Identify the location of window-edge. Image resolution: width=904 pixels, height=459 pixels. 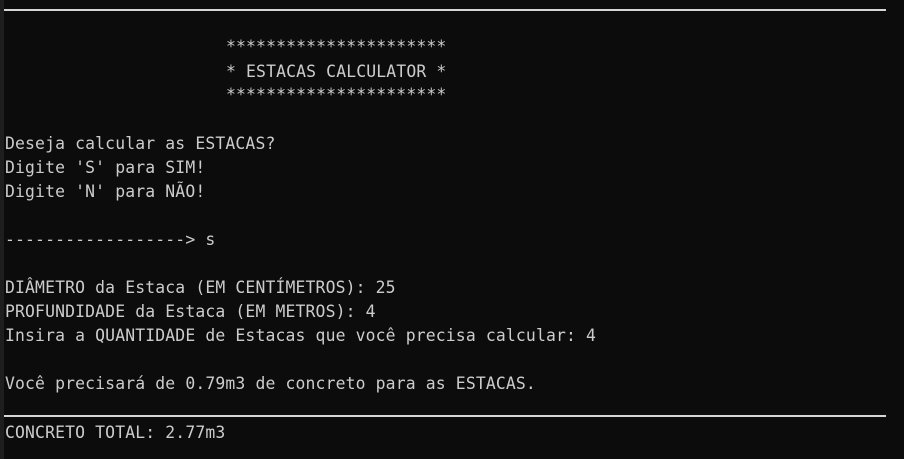
(2, 229).